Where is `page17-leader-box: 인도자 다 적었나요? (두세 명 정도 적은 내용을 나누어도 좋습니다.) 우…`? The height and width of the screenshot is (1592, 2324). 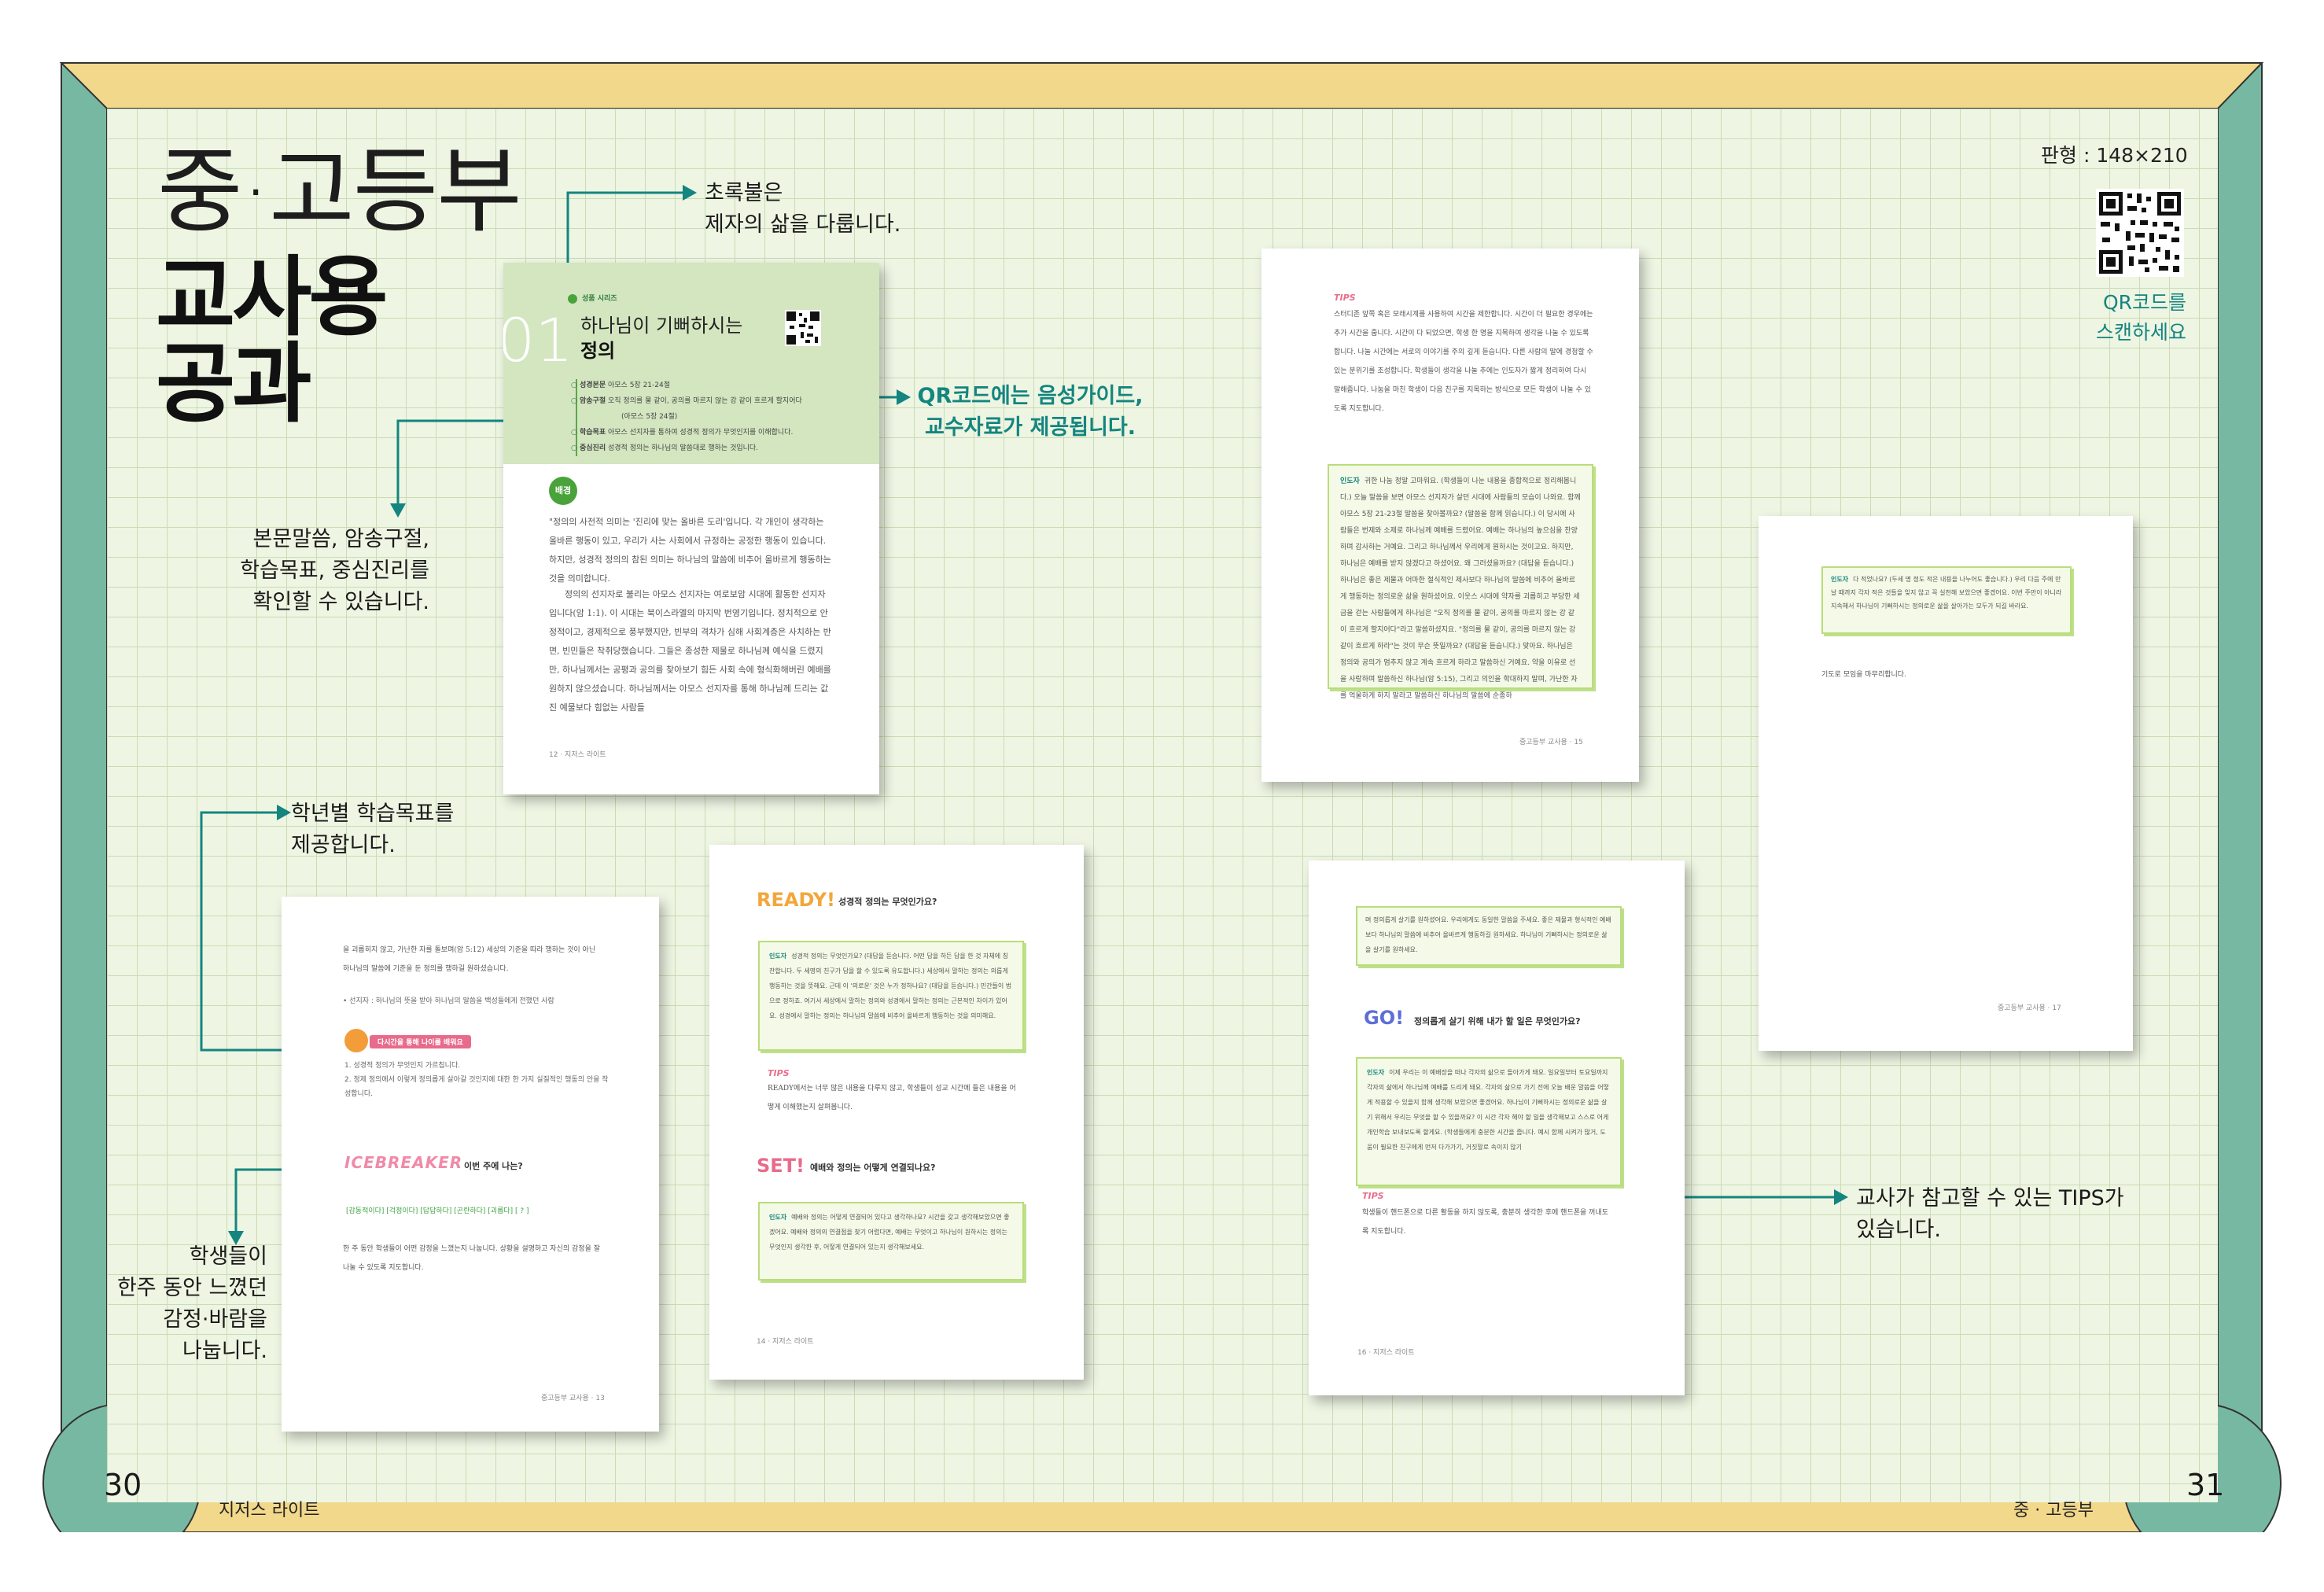
page17-leader-box: 인도자 다 적었나요? (두세 명 정도 적은 내용을 나누어도 좋습니다.) 우… is located at coordinates (1946, 600).